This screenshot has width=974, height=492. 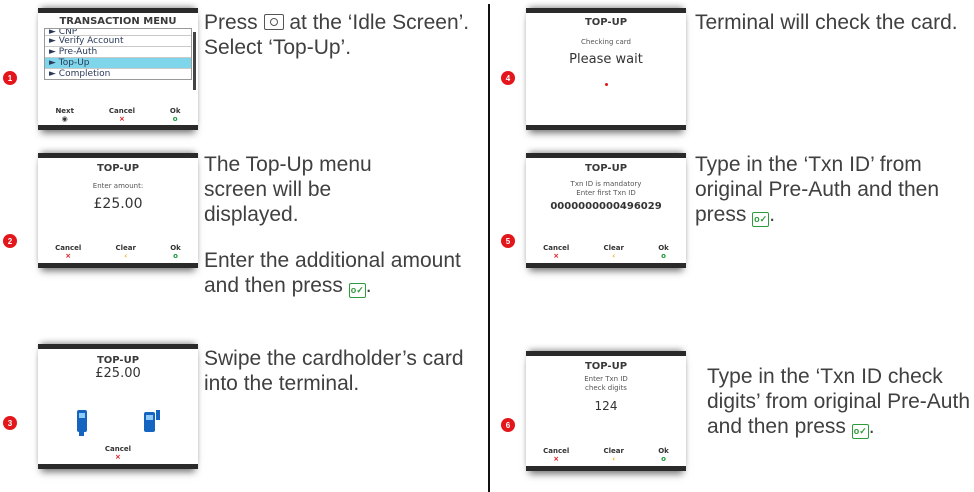 What do you see at coordinates (10, 78) in the screenshot?
I see `step-number-badge: 1` at bounding box center [10, 78].